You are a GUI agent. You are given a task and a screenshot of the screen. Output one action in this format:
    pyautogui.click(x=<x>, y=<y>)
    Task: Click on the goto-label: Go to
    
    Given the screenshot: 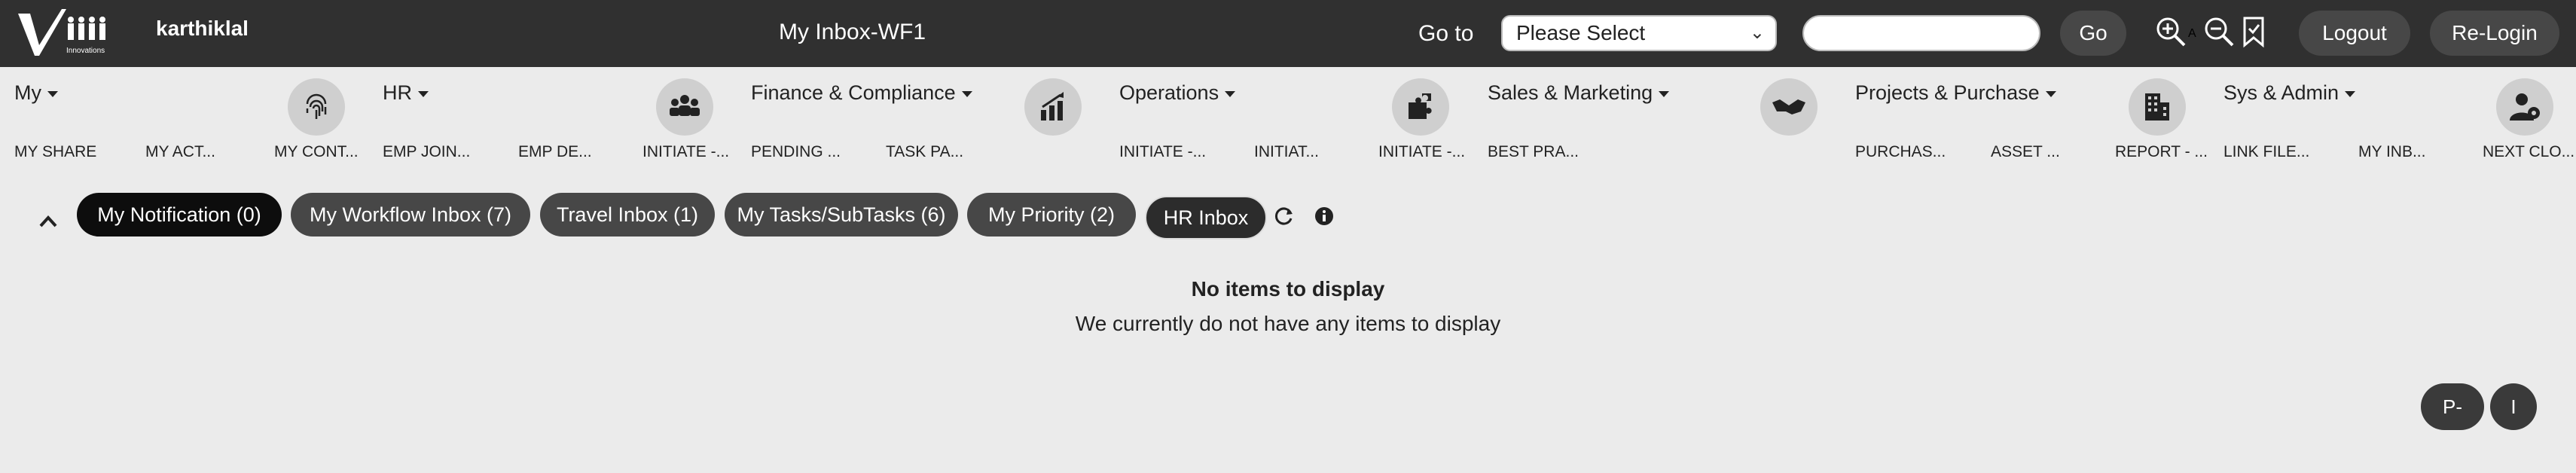 What is the action you would take?
    pyautogui.click(x=1446, y=33)
    